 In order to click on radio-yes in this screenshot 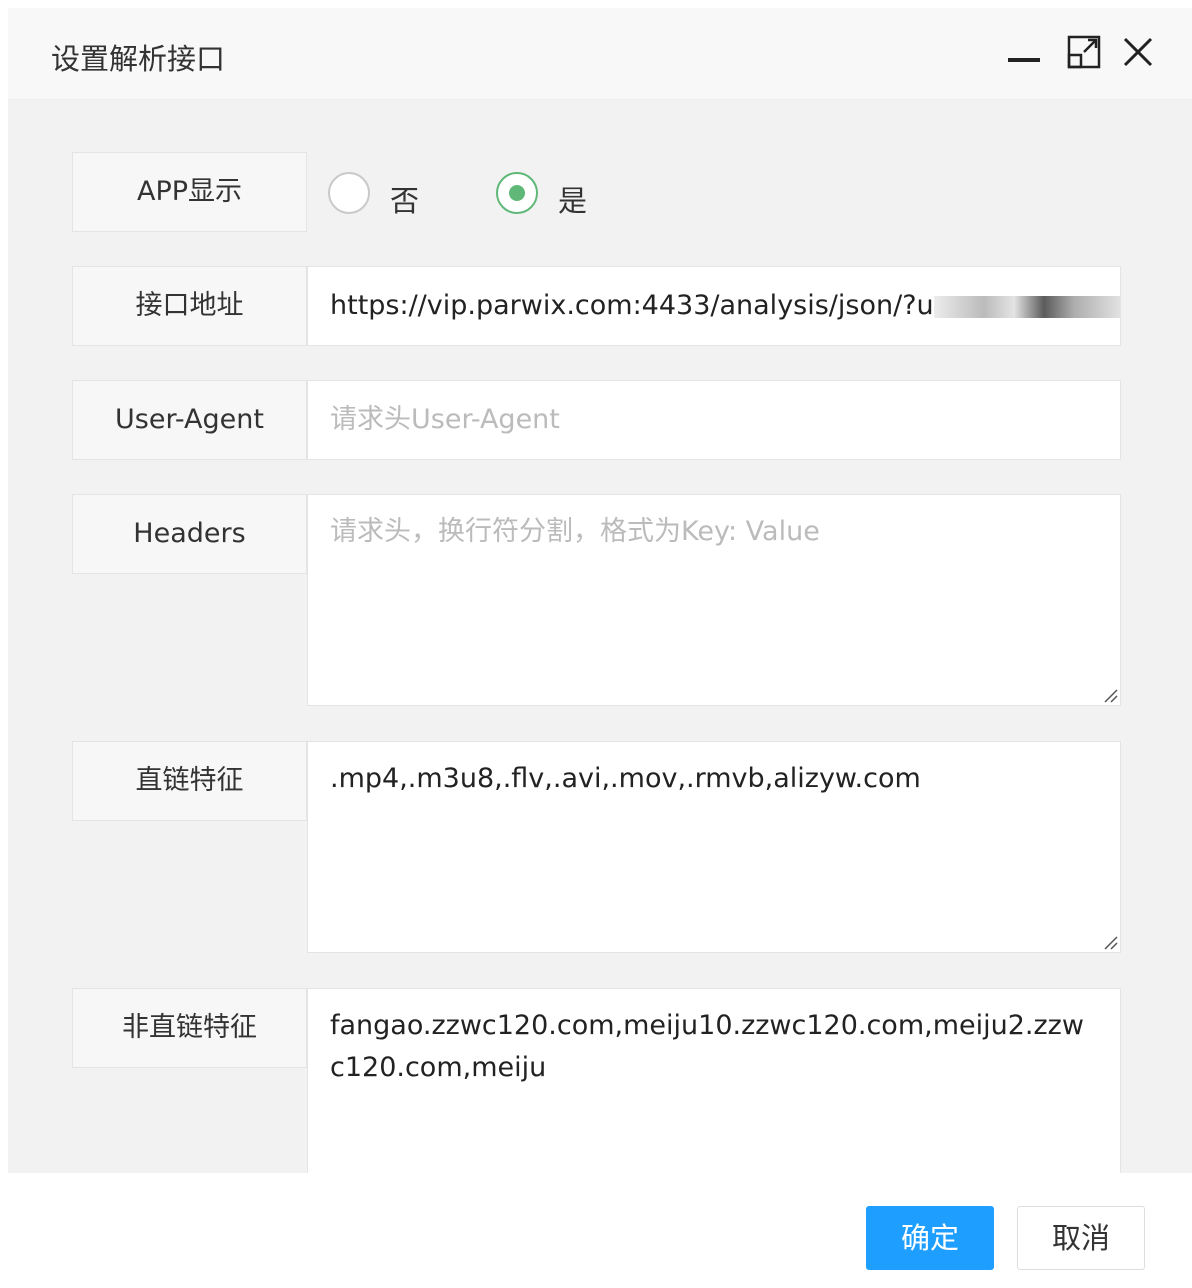, I will do `click(517, 193)`.